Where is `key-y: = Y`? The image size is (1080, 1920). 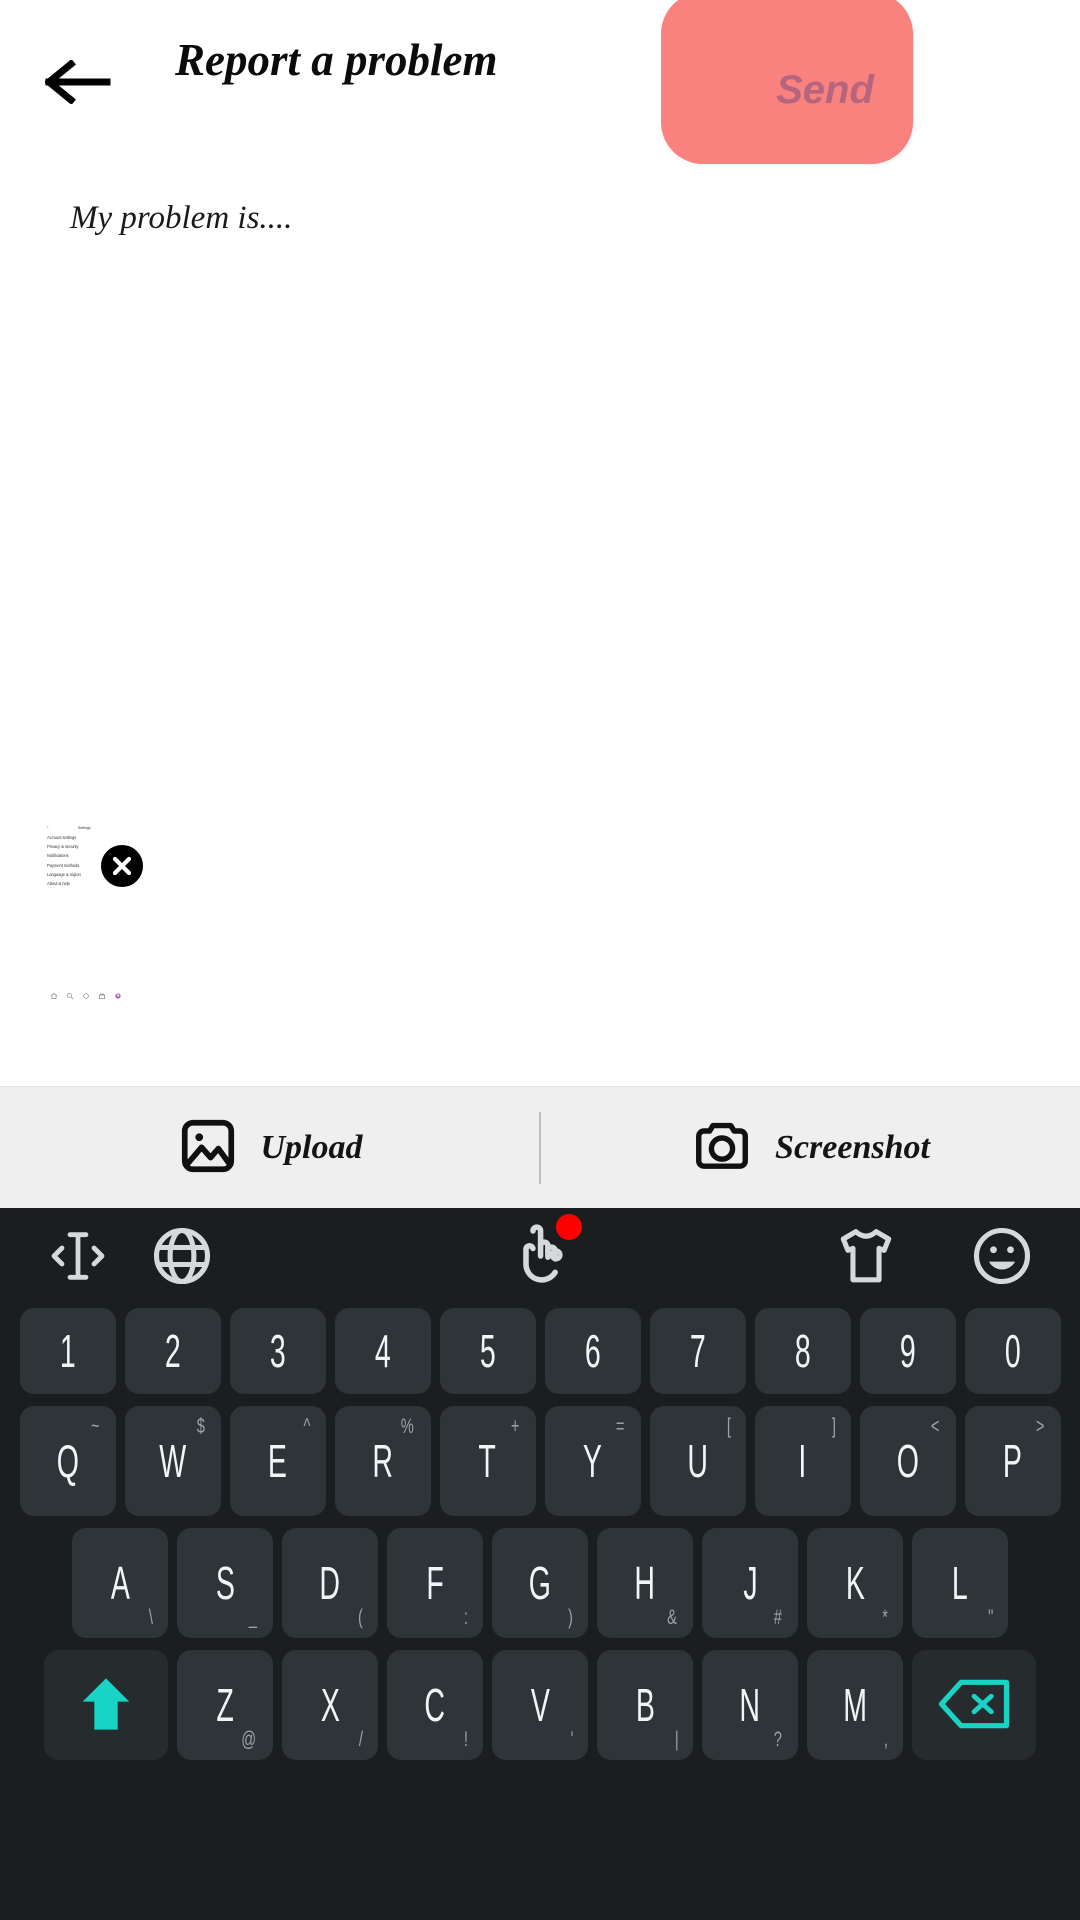
key-y: = Y is located at coordinates (592, 1461).